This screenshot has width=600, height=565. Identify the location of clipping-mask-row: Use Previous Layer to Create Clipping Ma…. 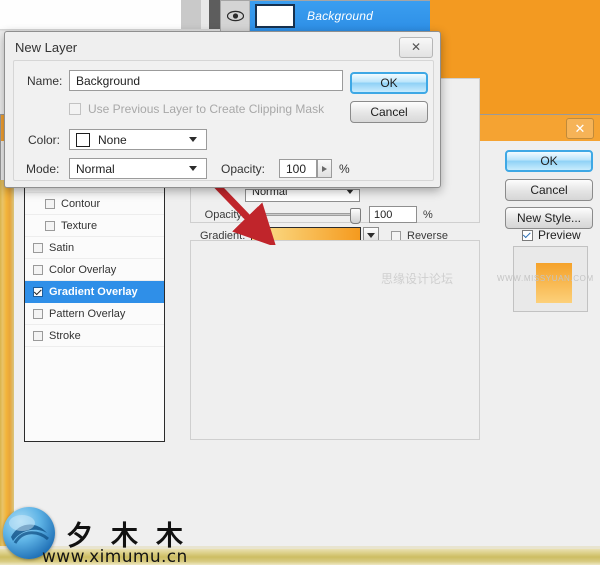
(196, 109).